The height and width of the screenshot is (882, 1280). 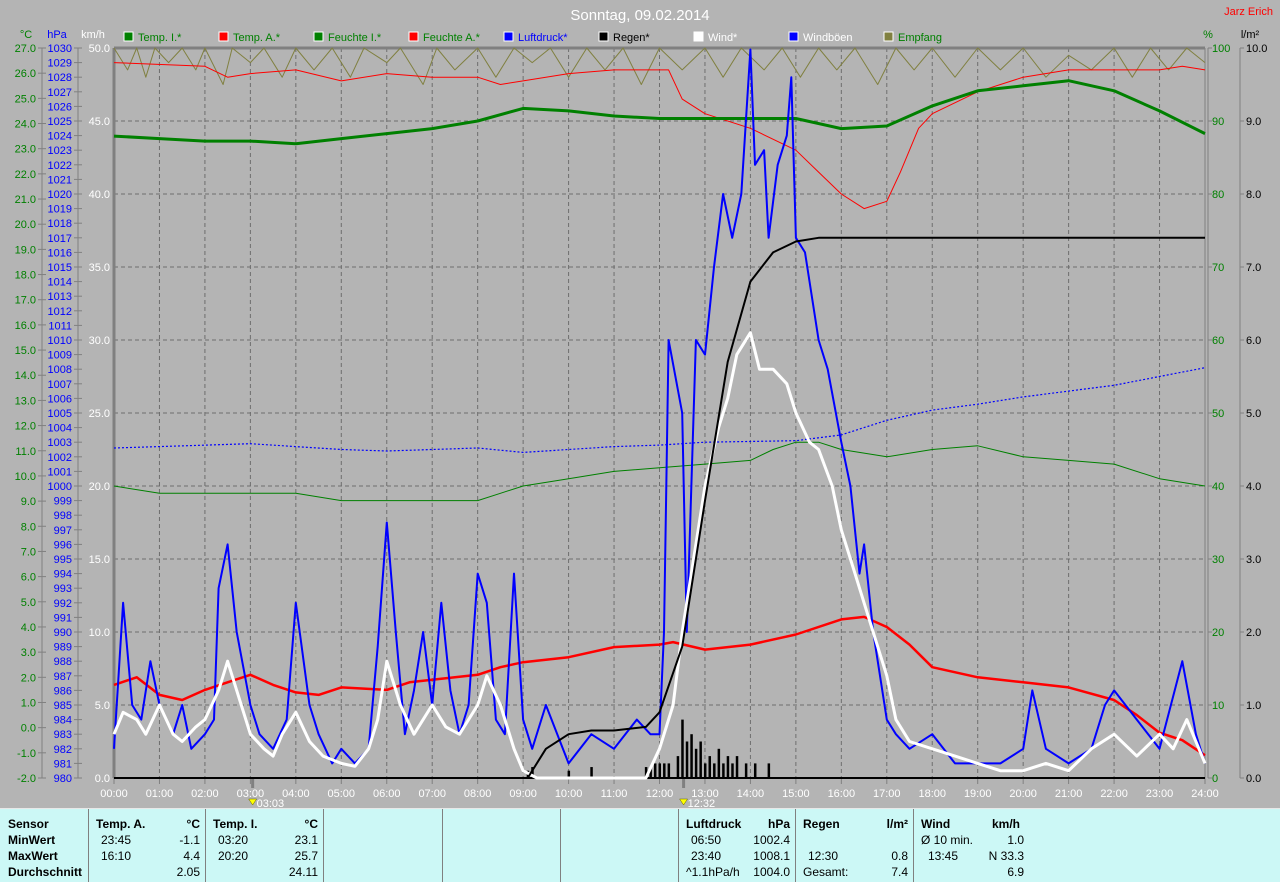 What do you see at coordinates (205, 794) in the screenshot?
I see `x-tick-label: 02:00` at bounding box center [205, 794].